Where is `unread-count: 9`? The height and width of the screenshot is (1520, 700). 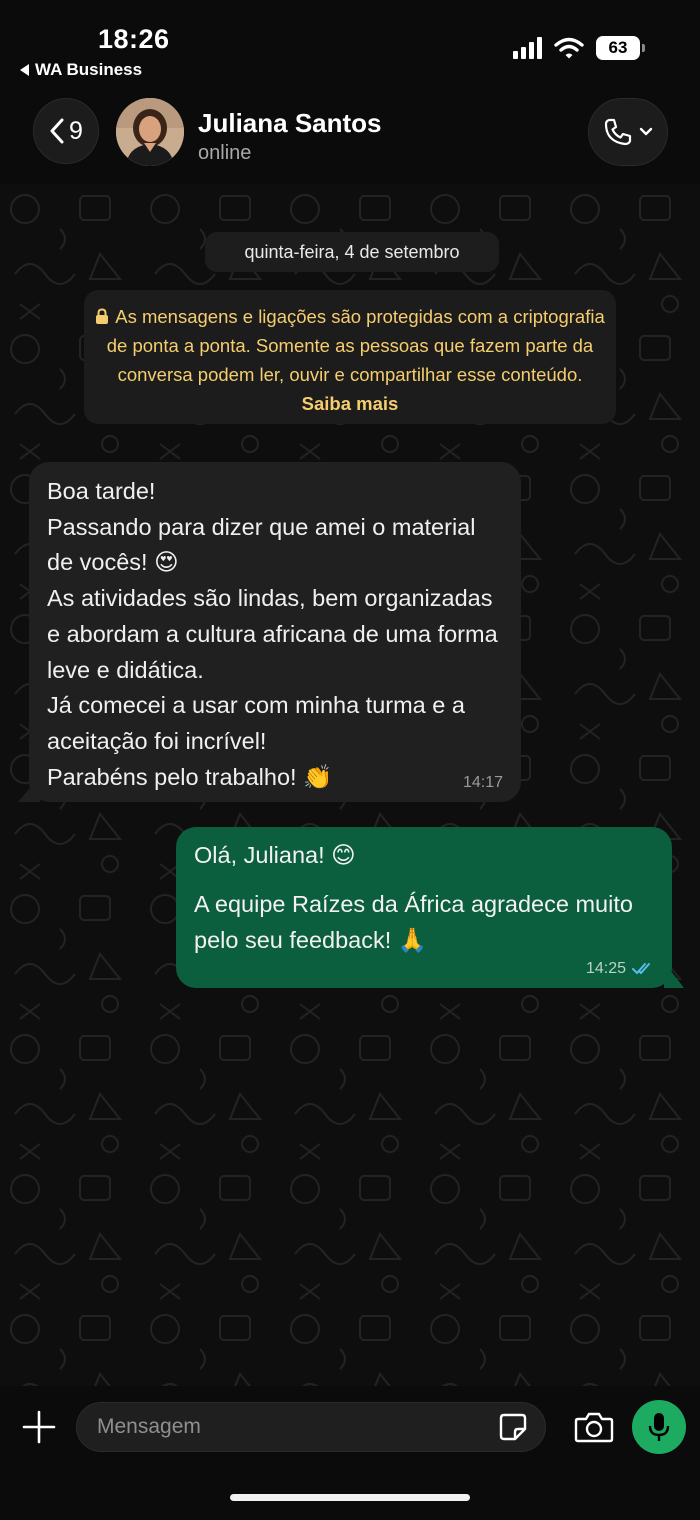 unread-count: 9 is located at coordinates (76, 130).